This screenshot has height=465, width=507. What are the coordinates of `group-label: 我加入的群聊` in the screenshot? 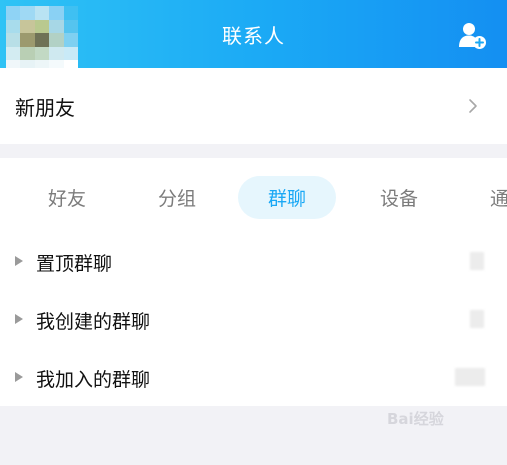 It's located at (93, 380).